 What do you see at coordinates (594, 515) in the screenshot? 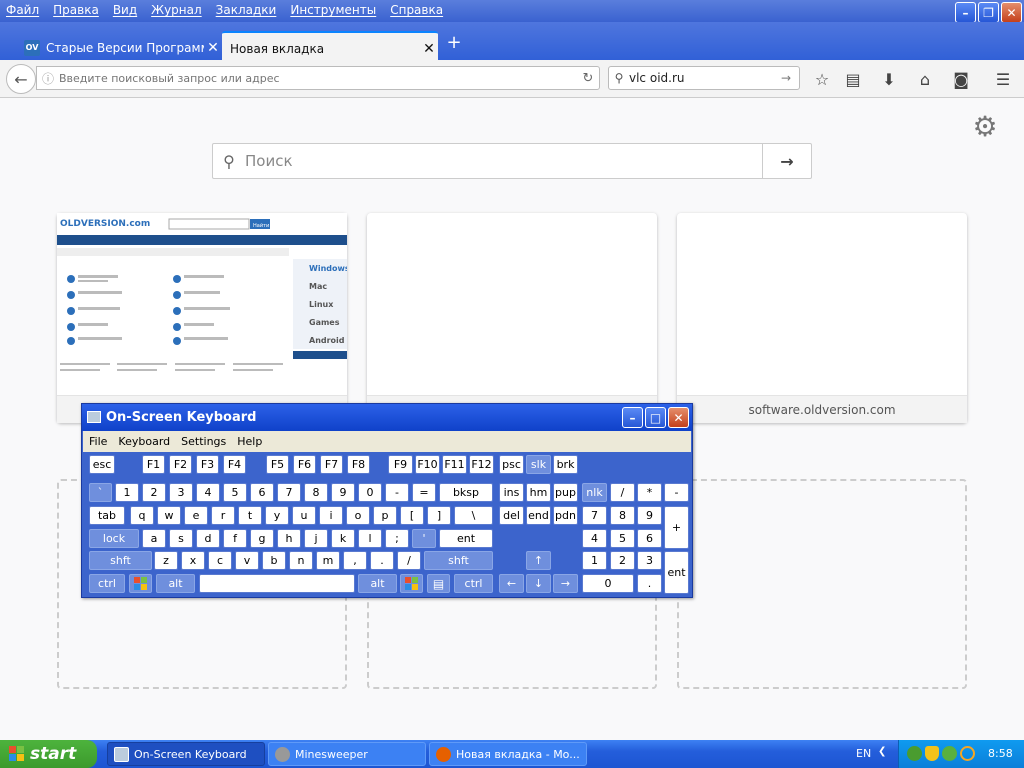
I see `key-num-7: 7` at bounding box center [594, 515].